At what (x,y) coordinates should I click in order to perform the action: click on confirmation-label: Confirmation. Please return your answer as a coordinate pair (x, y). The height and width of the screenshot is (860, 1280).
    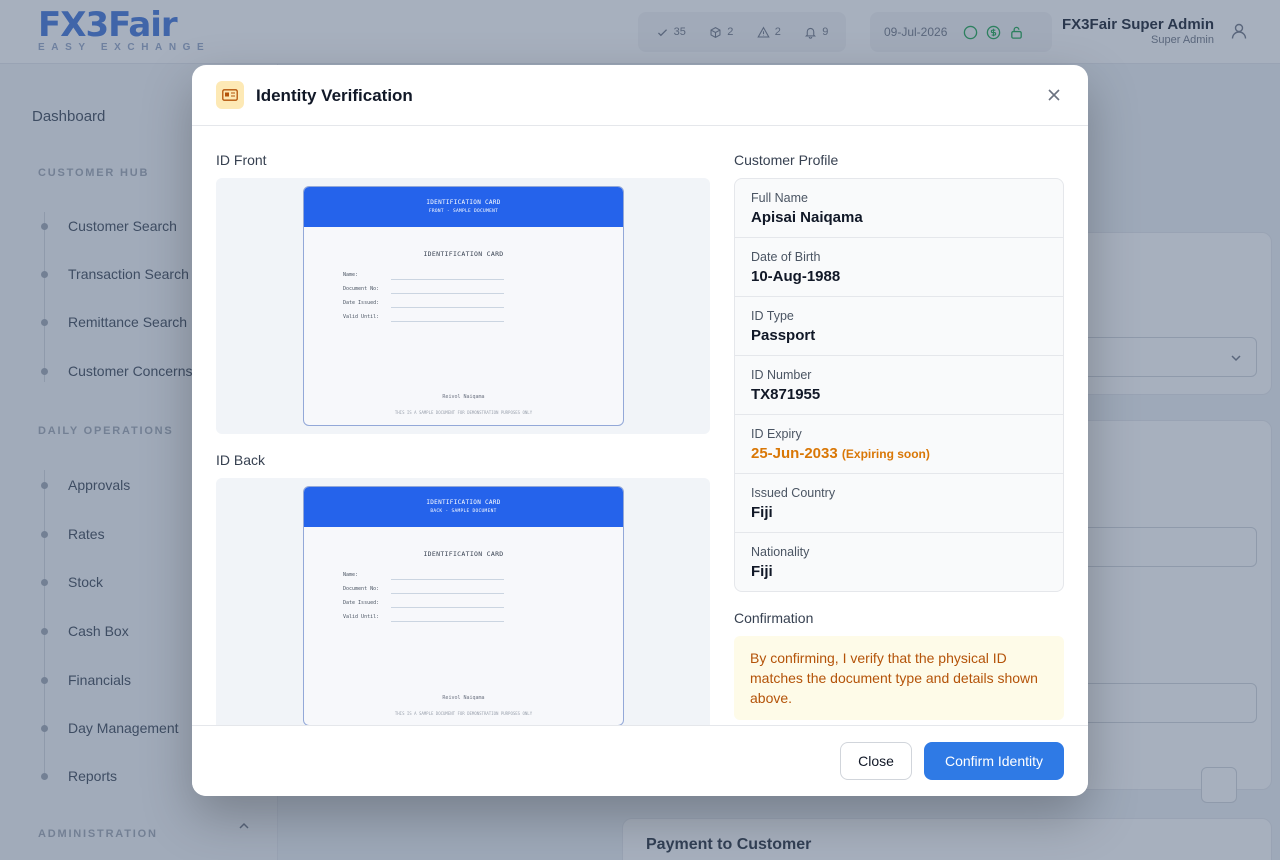
    Looking at the image, I should click on (774, 618).